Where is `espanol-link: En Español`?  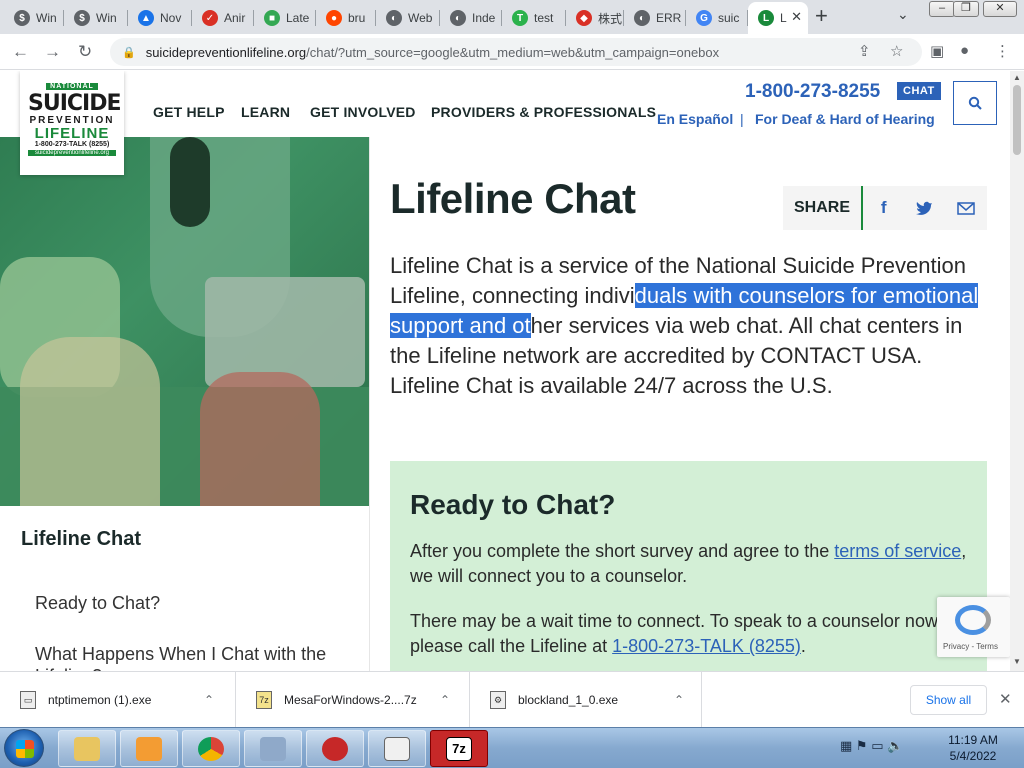
espanol-link: En Español is located at coordinates (695, 119).